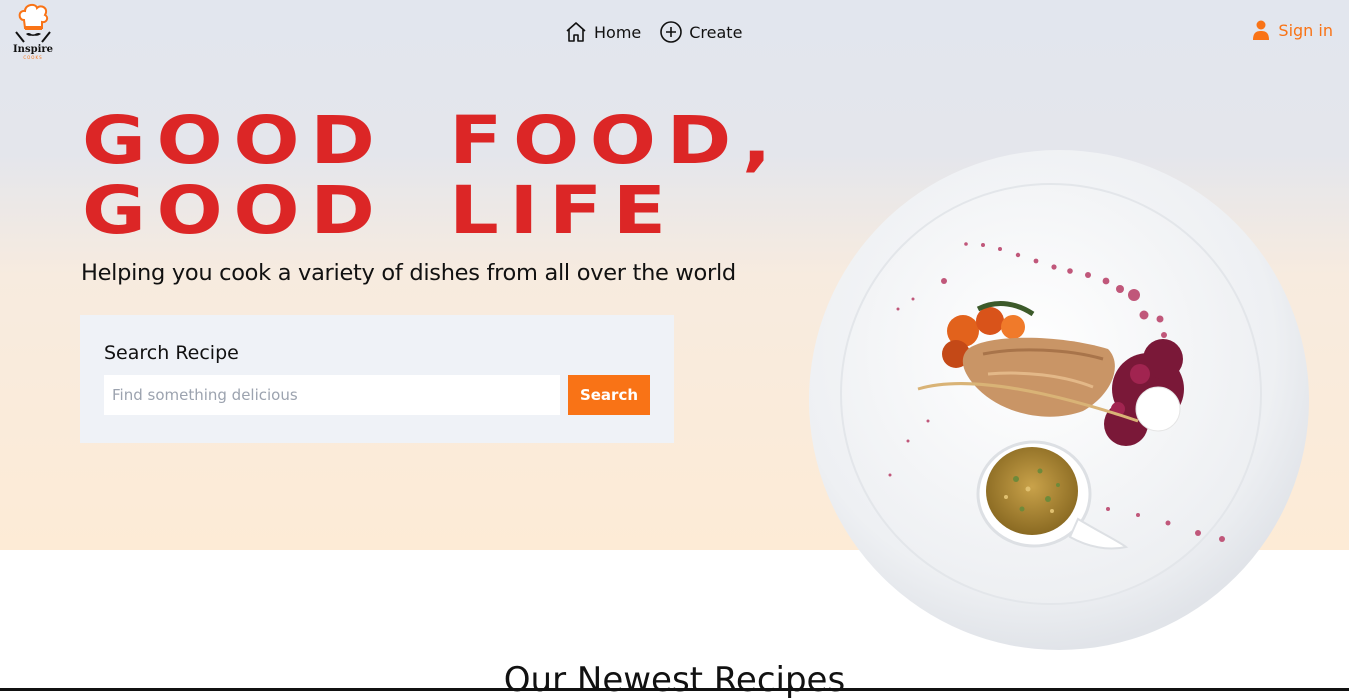 Image resolution: width=1349 pixels, height=700 pixels. I want to click on signin-link: Sign in, so click(1292, 30).